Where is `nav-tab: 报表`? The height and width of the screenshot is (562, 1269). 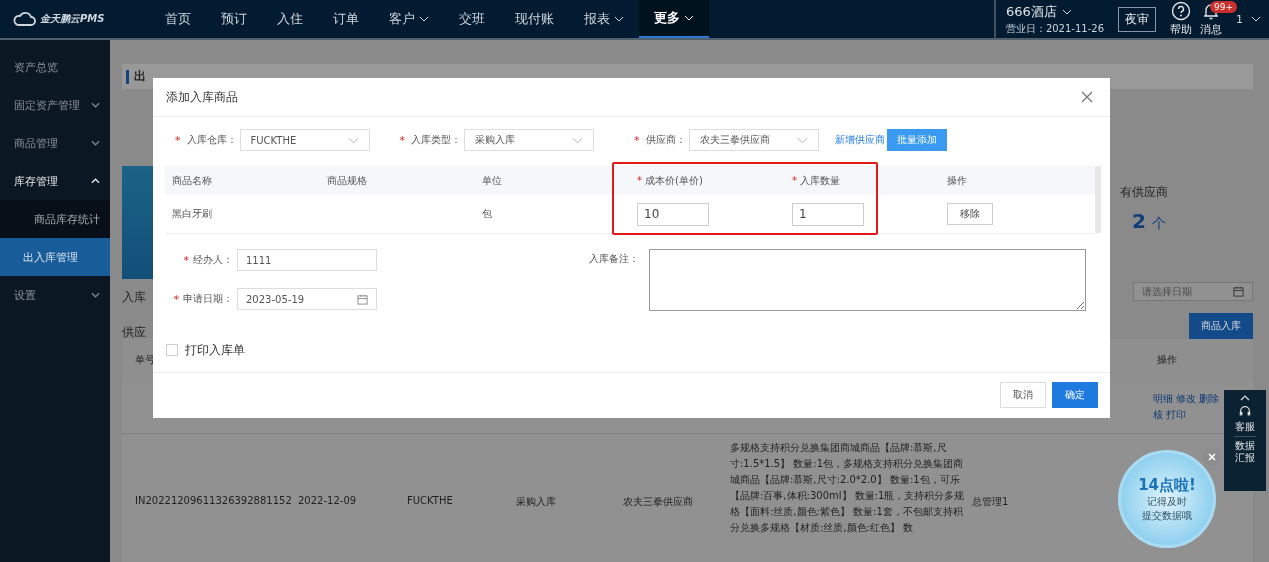 nav-tab: 报表 is located at coordinates (604, 19).